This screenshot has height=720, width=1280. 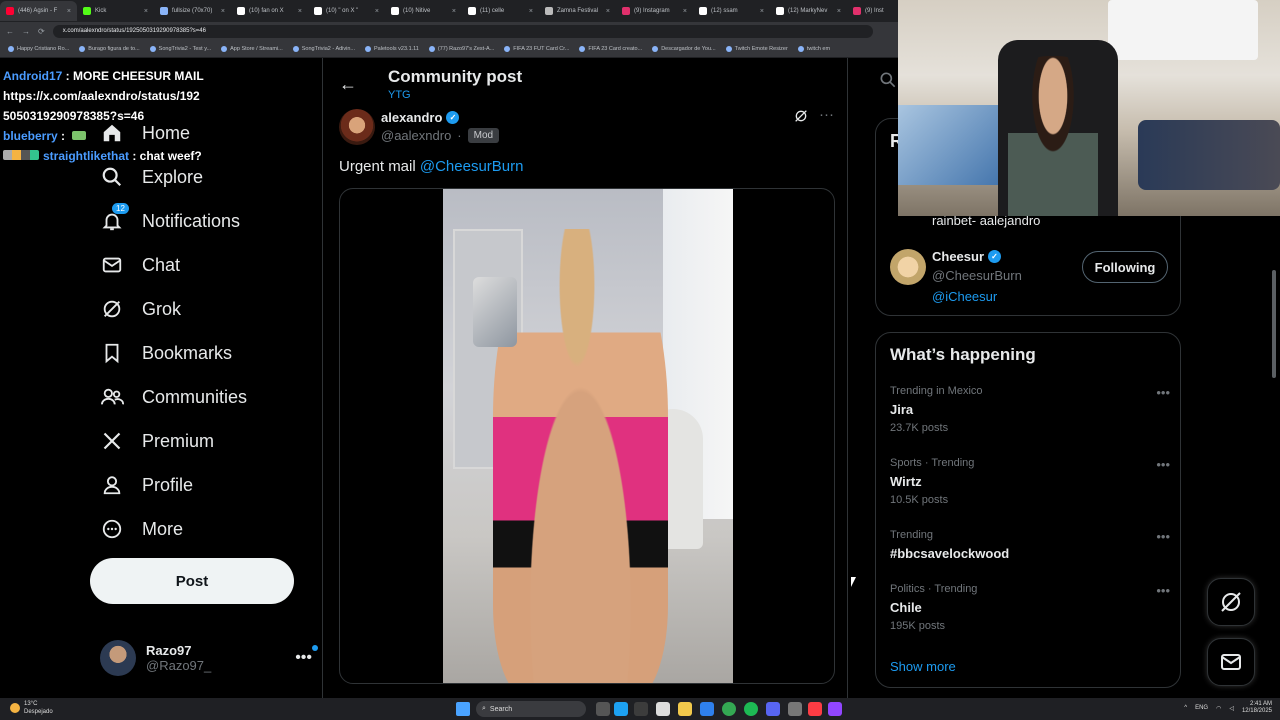 What do you see at coordinates (923, 666) in the screenshot?
I see `show-more-link: Show more` at bounding box center [923, 666].